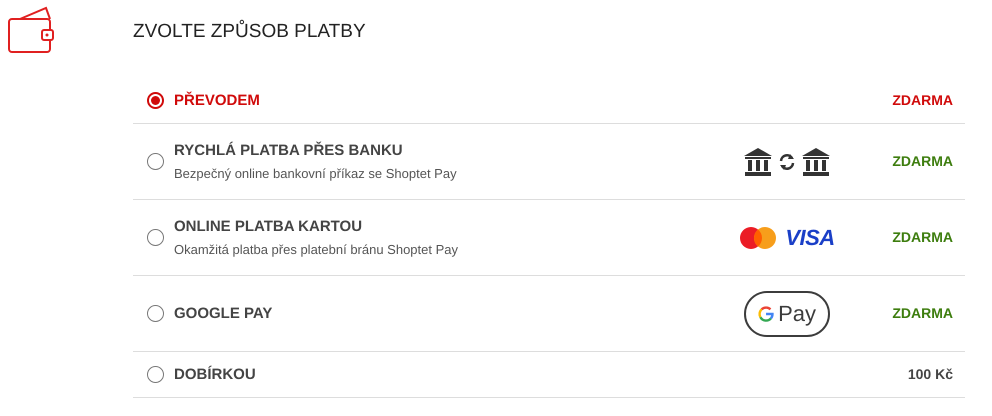  Describe the element at coordinates (31, 30) in the screenshot. I see `wallet-icon` at that location.